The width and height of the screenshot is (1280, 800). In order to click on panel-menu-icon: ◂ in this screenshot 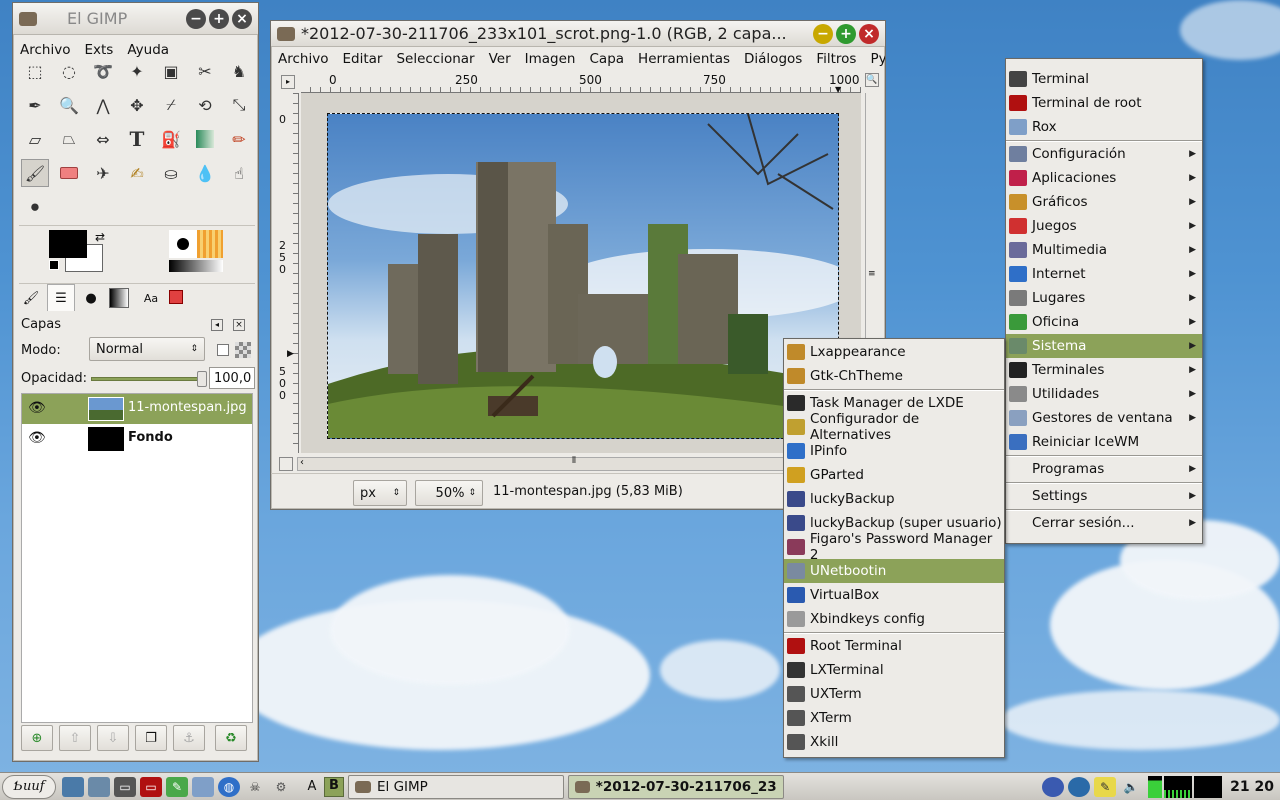, I will do `click(217, 325)`.